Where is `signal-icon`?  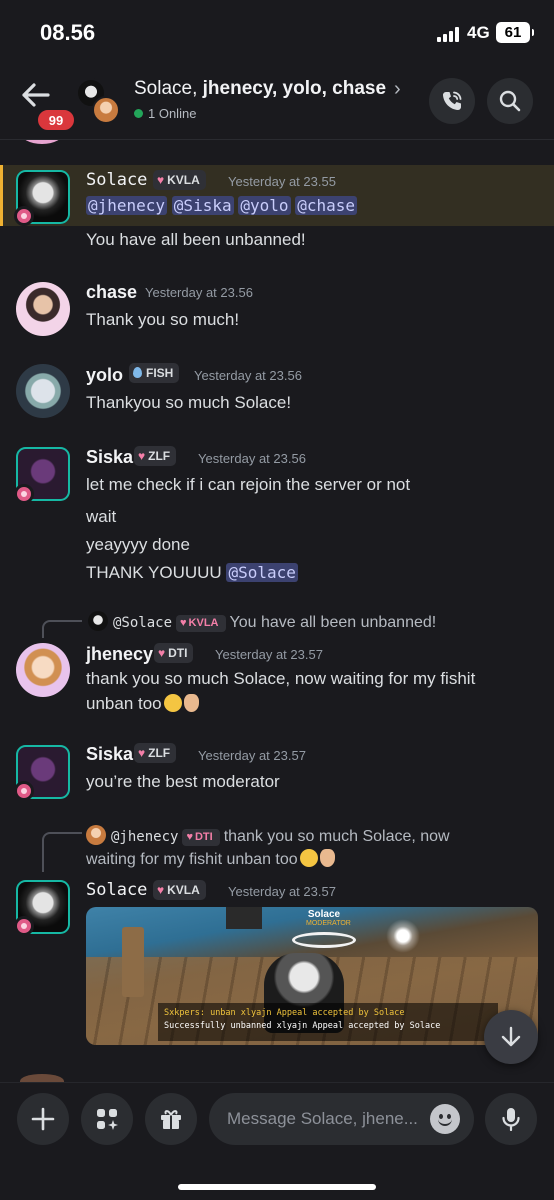 signal-icon is located at coordinates (450, 34).